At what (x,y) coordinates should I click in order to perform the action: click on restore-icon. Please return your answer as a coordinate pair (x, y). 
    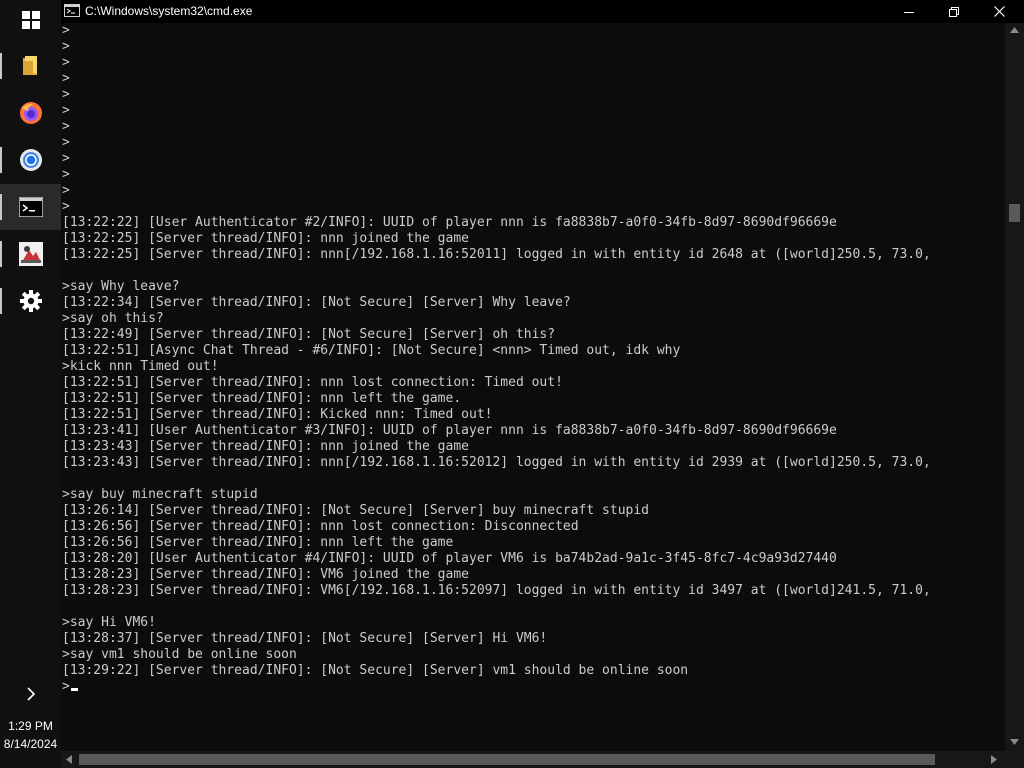
    Looking at the image, I should click on (954, 11).